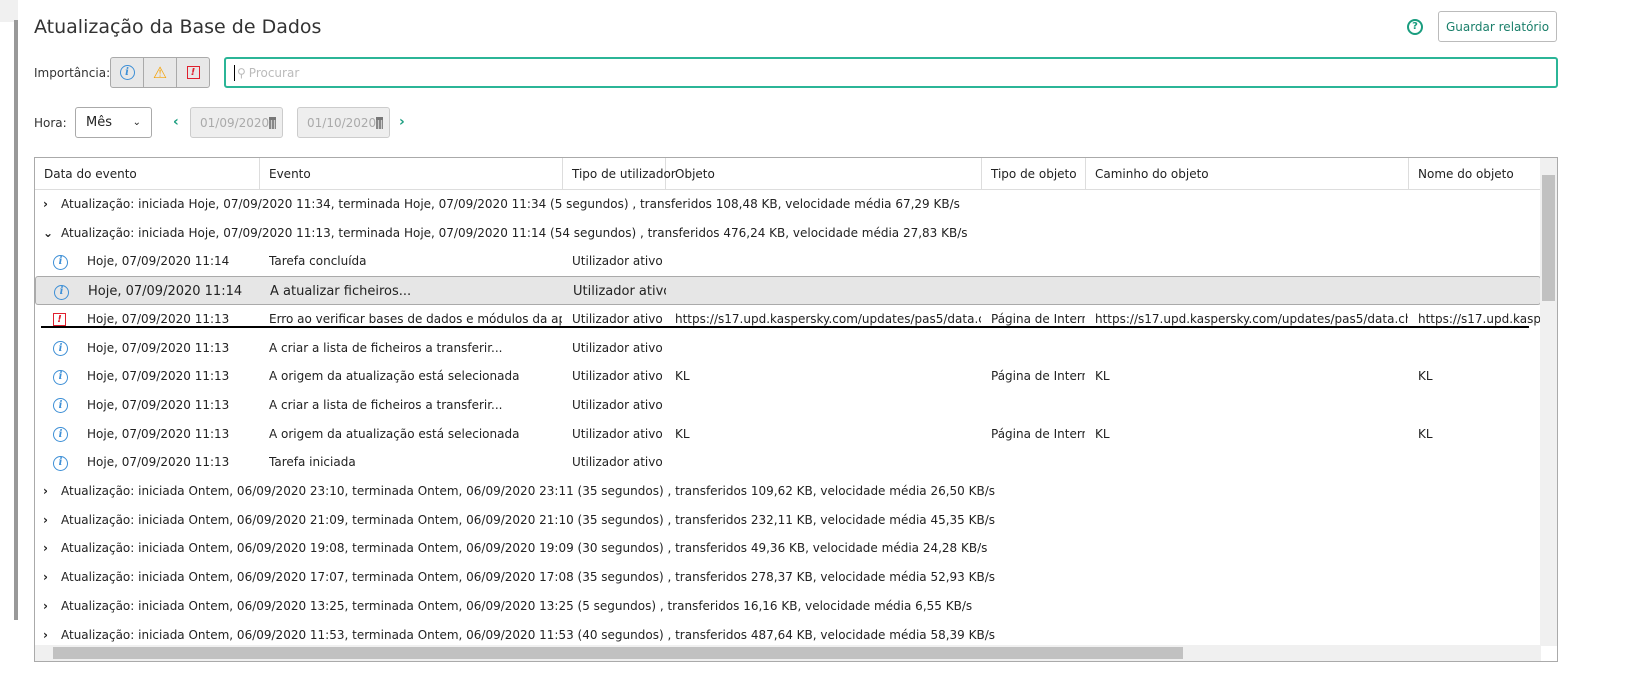  Describe the element at coordinates (788, 653) in the screenshot. I see `horizontal-scrollbar` at that location.